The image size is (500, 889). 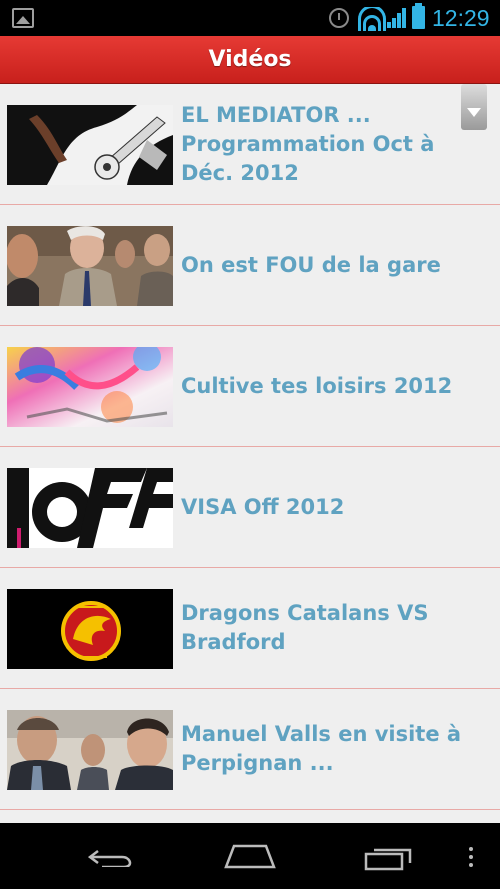 What do you see at coordinates (461, 18) in the screenshot?
I see `status-clock: 12:29` at bounding box center [461, 18].